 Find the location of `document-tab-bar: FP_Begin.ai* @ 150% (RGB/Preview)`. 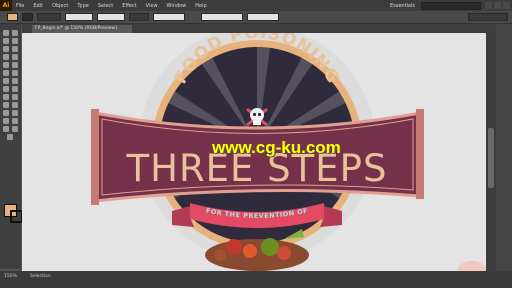

document-tab-bar: FP_Begin.ai* @ 150% (RGB/Preview) is located at coordinates (259, 28).